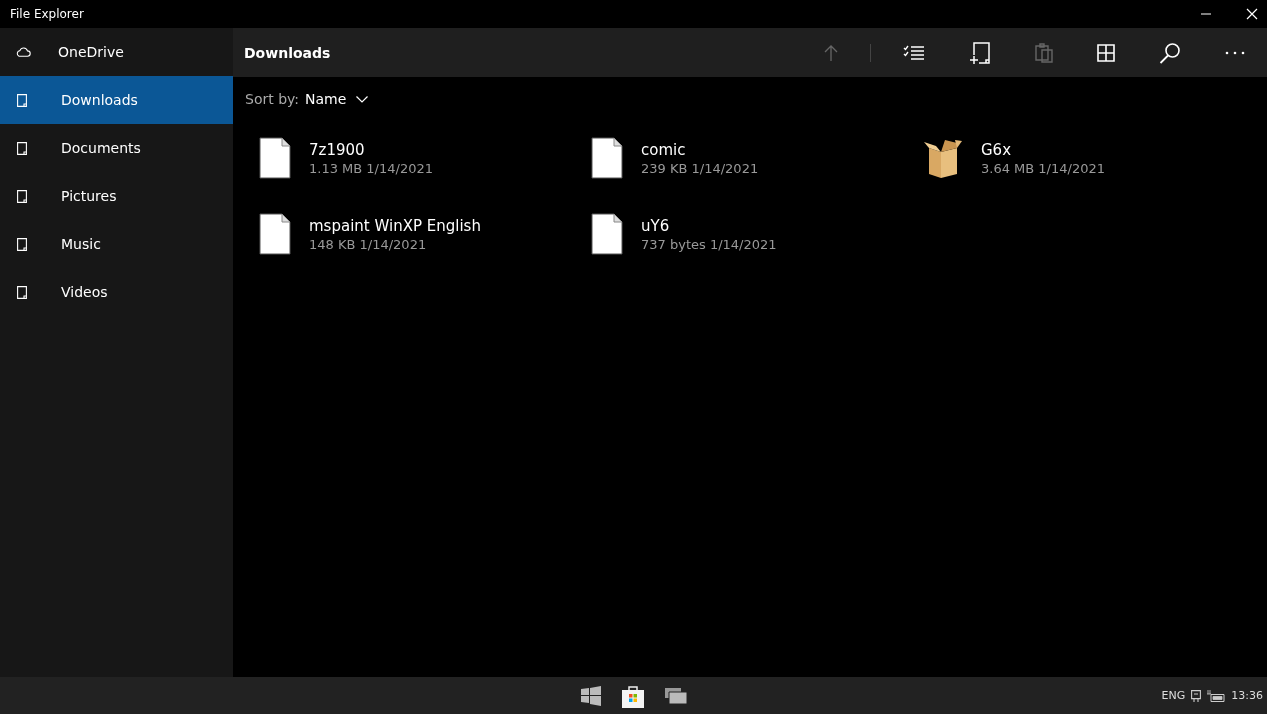 This screenshot has width=1267, height=714. What do you see at coordinates (656, 225) in the screenshot?
I see `file-name: uY6` at bounding box center [656, 225].